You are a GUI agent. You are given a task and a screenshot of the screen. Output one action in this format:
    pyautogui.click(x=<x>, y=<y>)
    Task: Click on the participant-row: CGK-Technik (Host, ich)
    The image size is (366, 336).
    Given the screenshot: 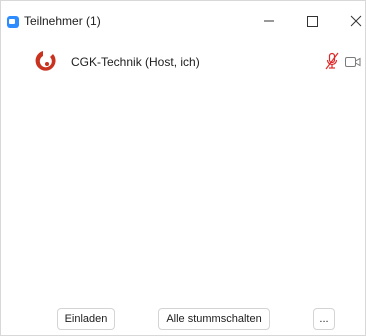 What is the action you would take?
    pyautogui.click(x=183, y=61)
    